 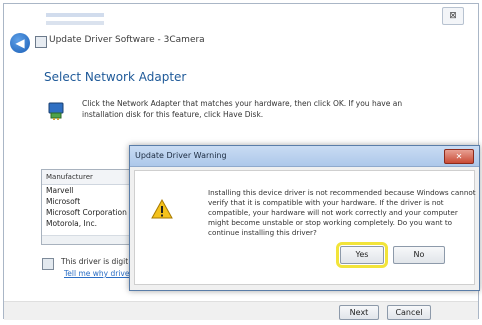 I want to click on blurred-titlebar-text, so click(x=75, y=20).